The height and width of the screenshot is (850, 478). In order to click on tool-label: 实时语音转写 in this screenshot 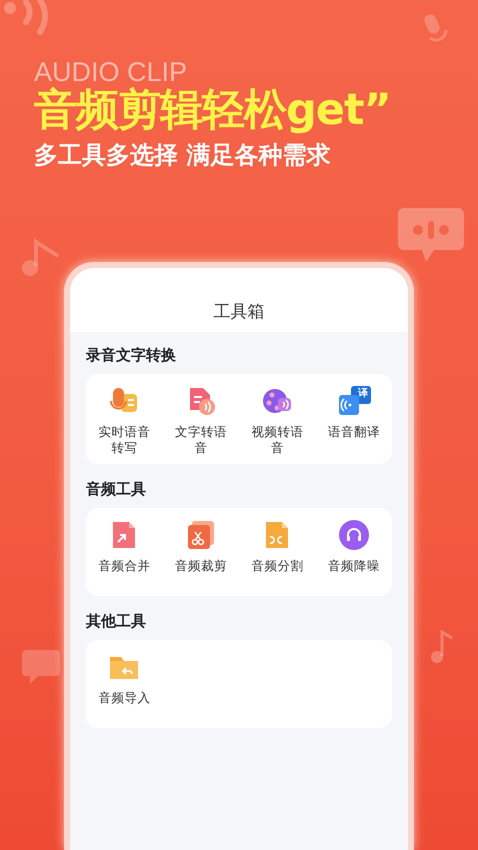, I will do `click(124, 440)`.